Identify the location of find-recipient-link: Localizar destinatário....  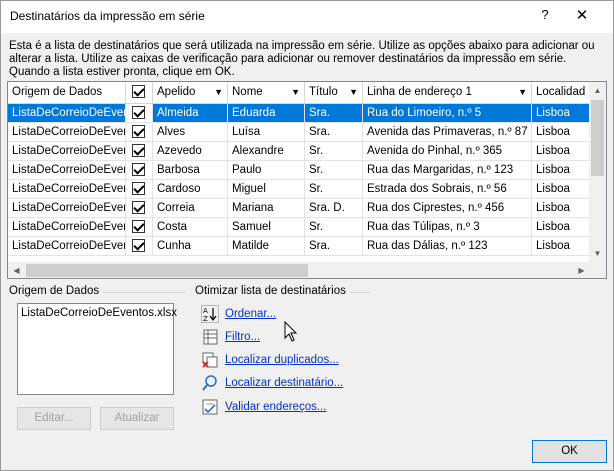
(284, 383).